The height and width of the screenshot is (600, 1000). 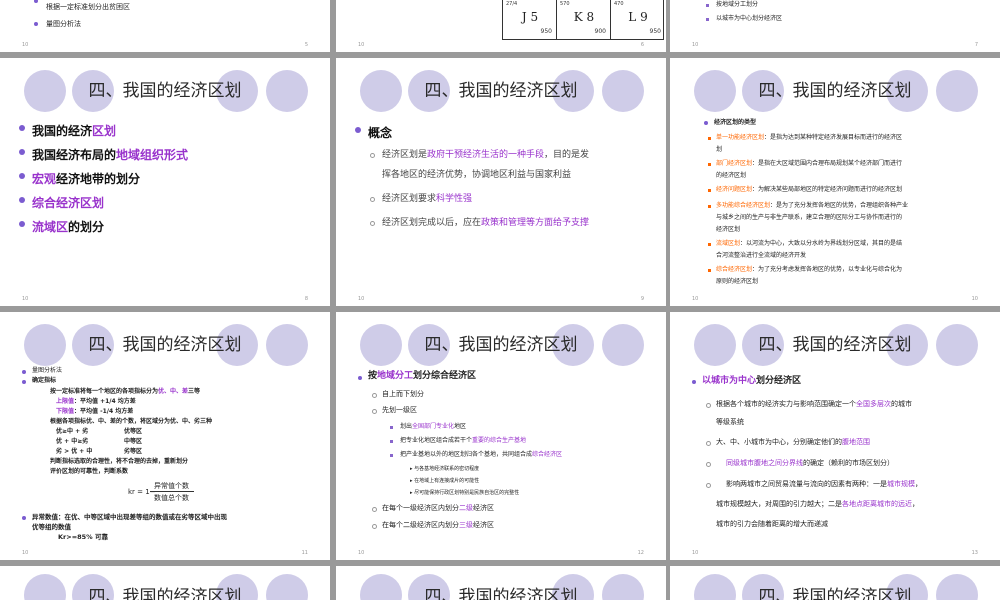 What do you see at coordinates (512, 4) in the screenshot?
I see `cell-note: 27/4` at bounding box center [512, 4].